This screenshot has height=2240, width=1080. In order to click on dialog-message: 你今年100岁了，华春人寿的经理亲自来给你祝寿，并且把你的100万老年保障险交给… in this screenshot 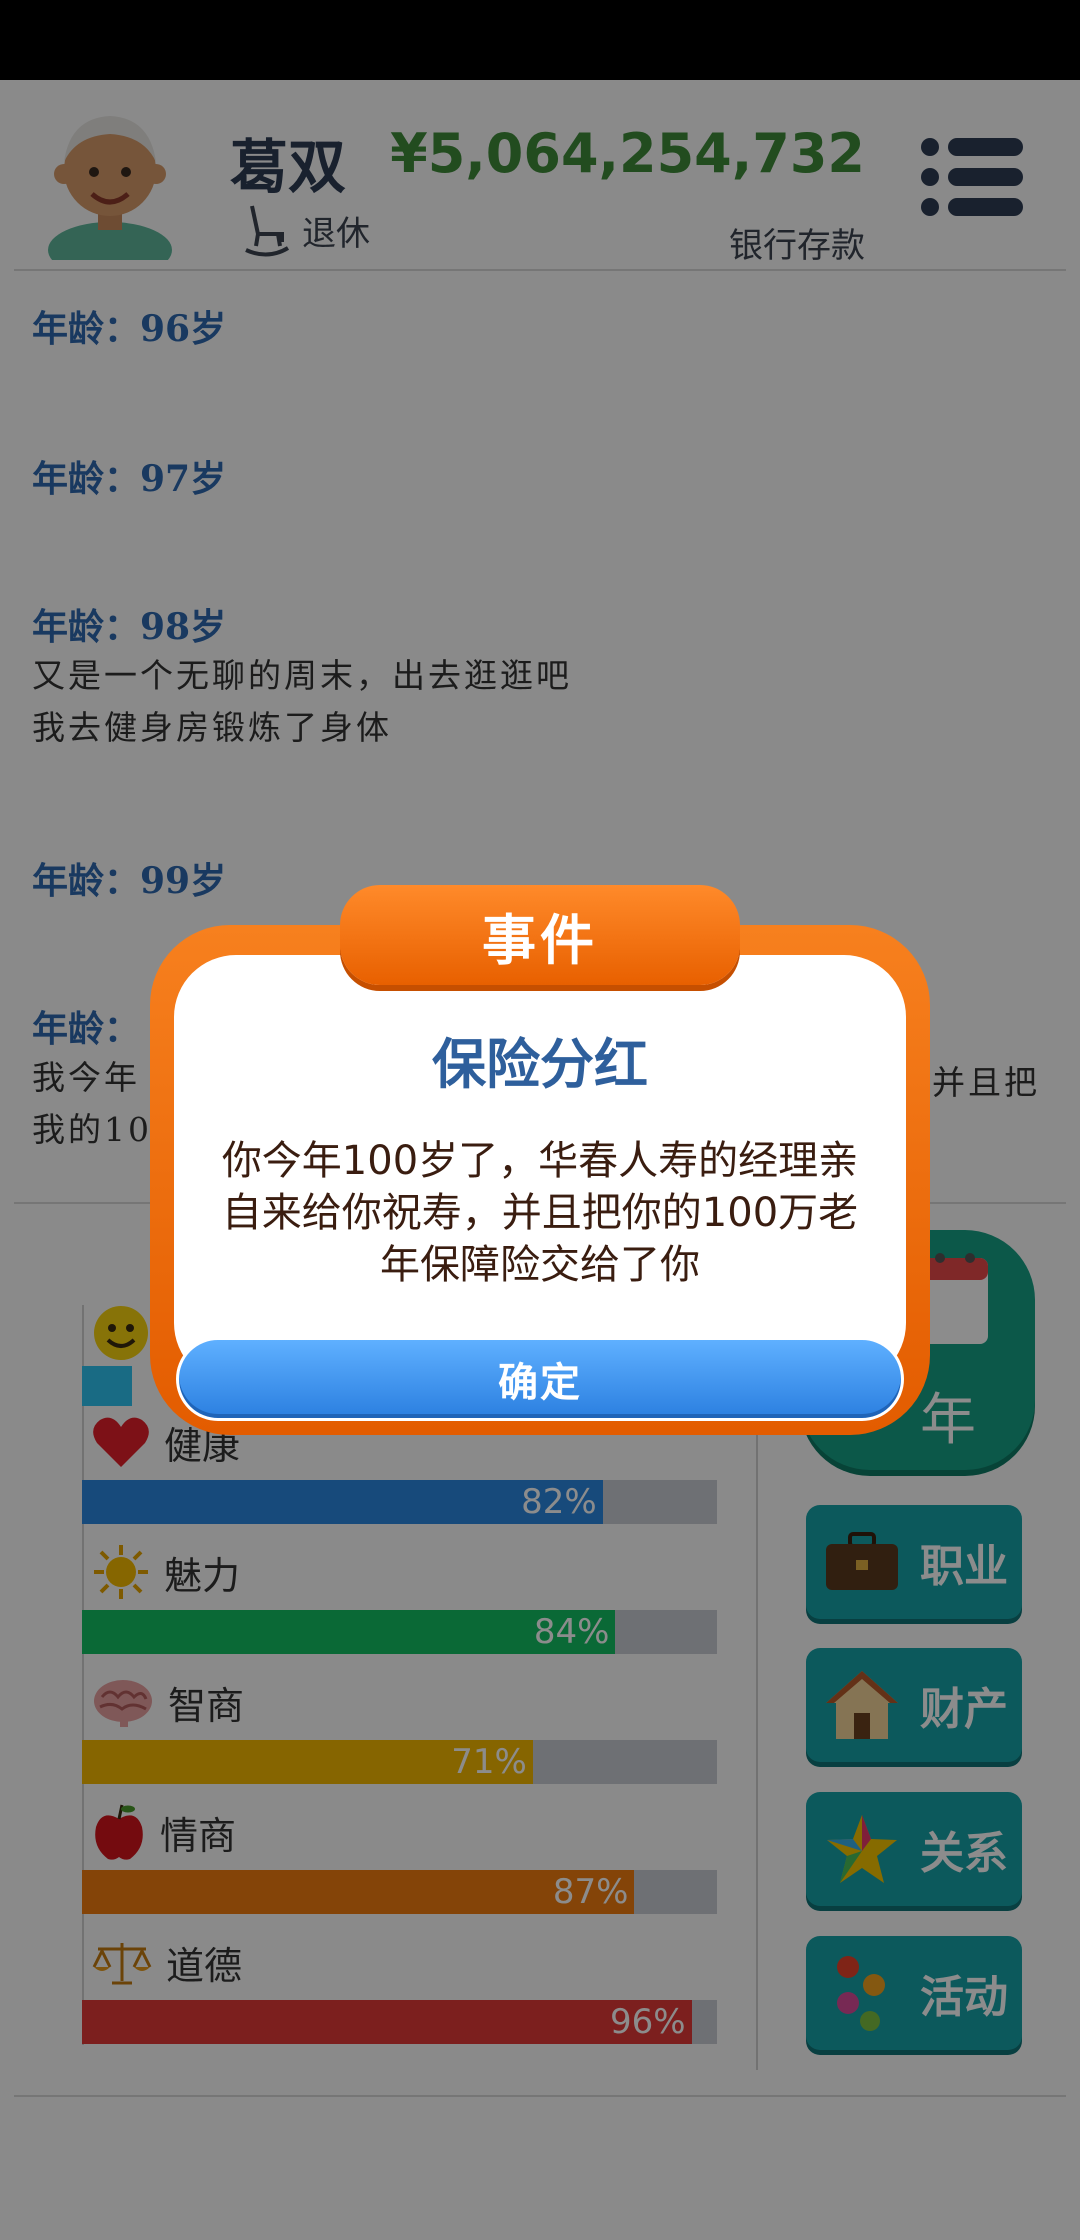, I will do `click(540, 1213)`.